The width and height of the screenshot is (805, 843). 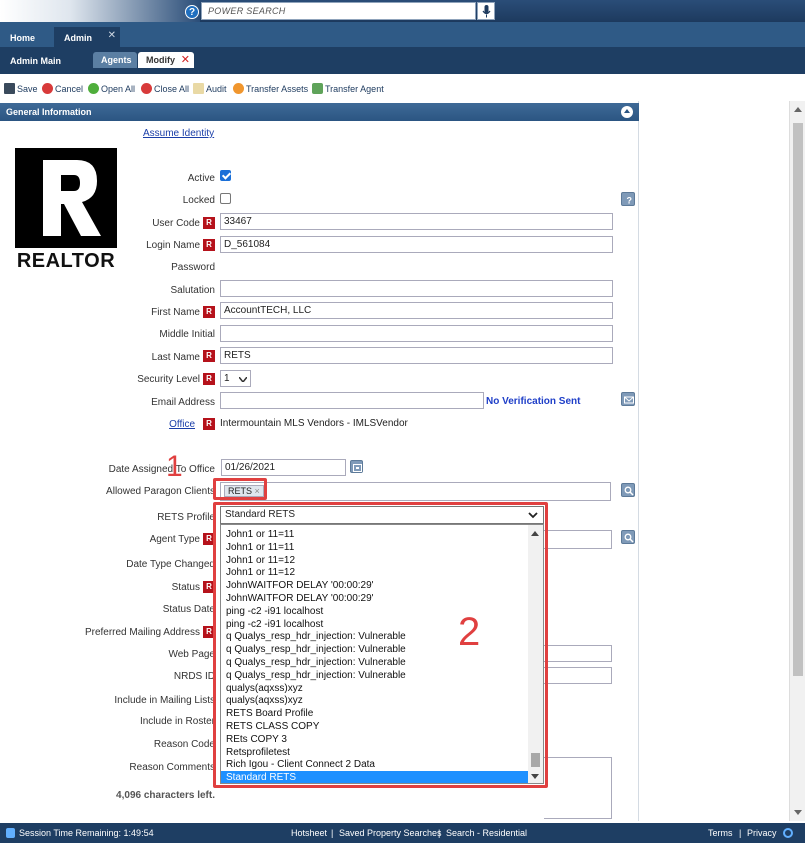 I want to click on send-email-button, so click(x=628, y=399).